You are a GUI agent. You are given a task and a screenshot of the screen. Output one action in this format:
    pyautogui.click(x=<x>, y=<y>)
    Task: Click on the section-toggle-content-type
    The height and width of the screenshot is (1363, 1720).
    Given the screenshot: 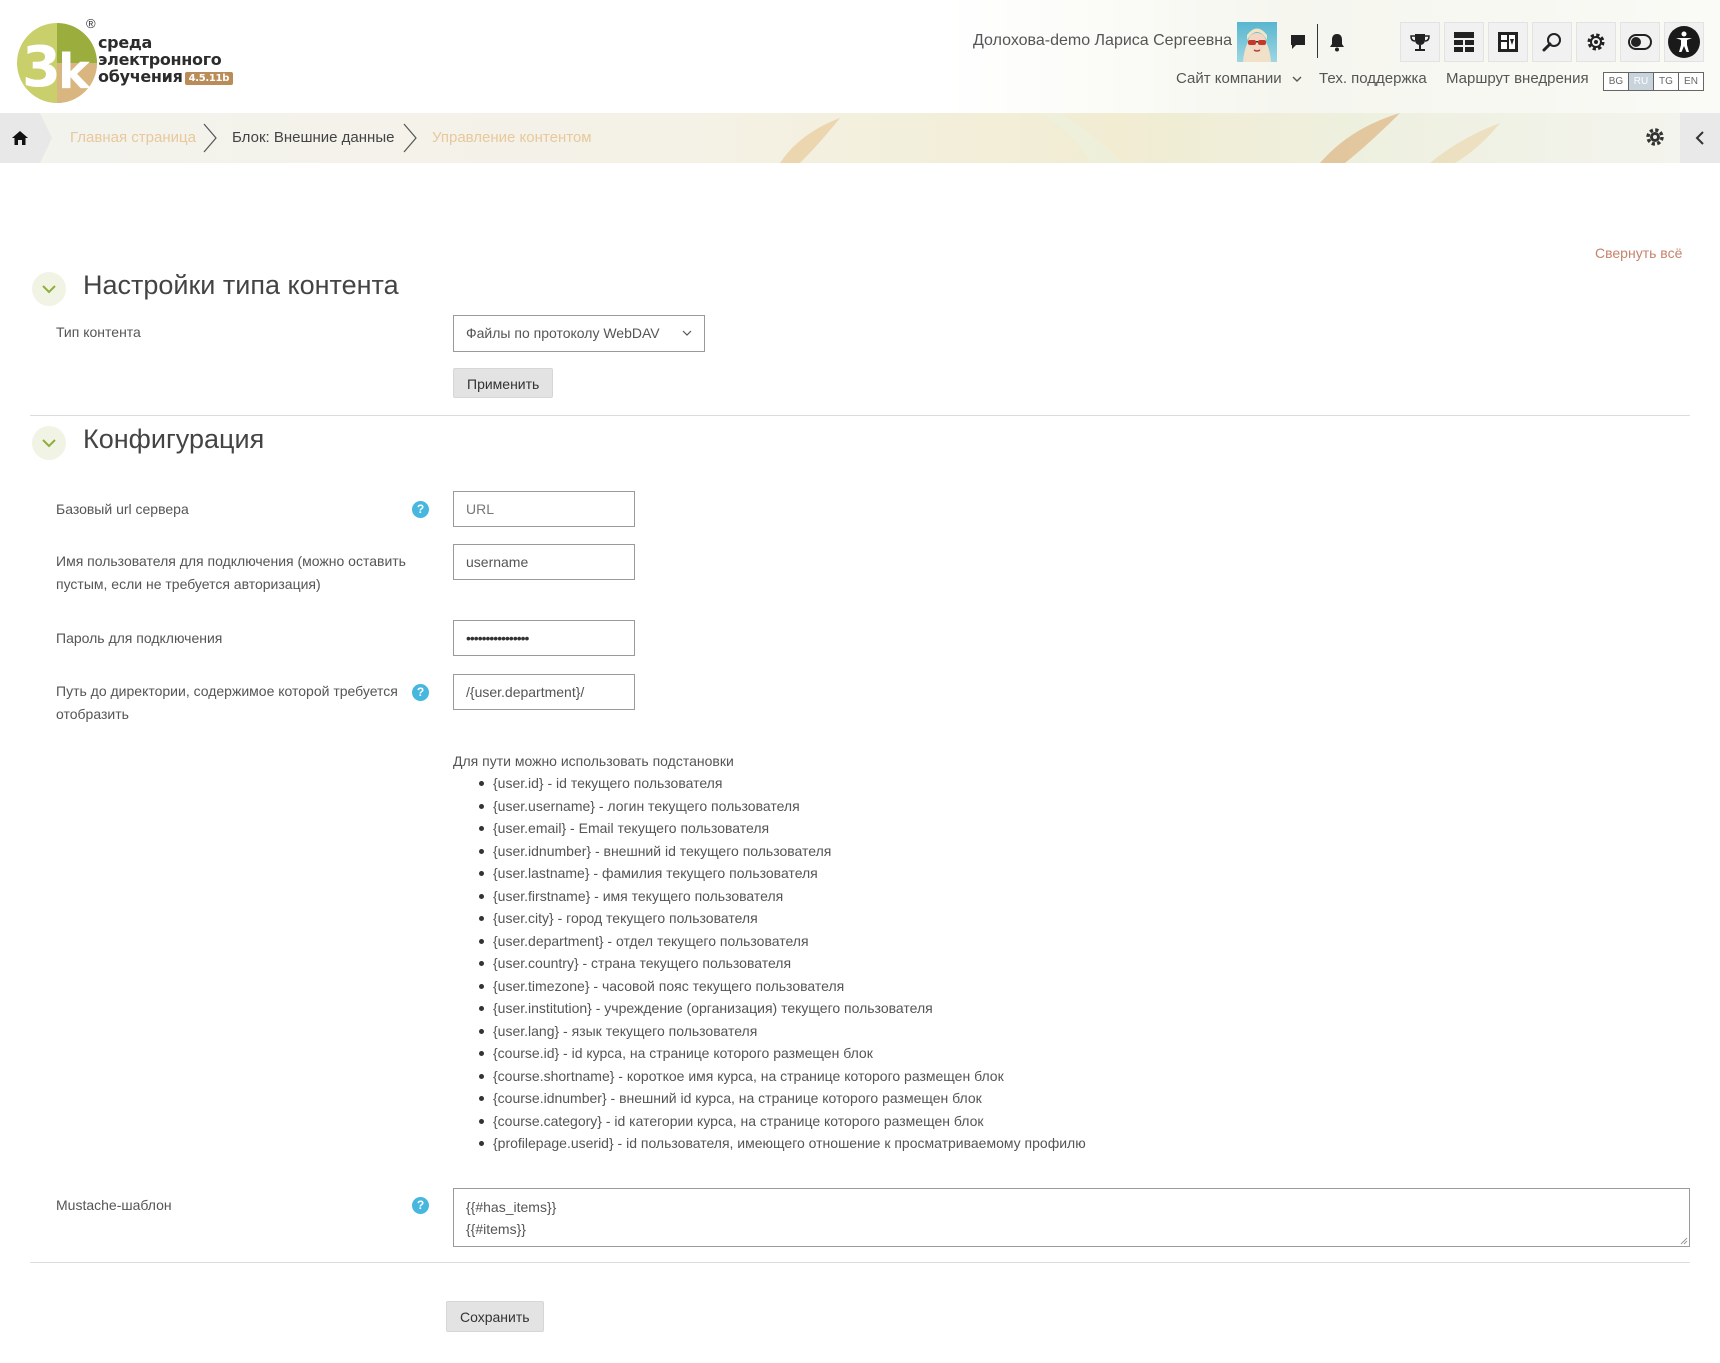 What is the action you would take?
    pyautogui.click(x=49, y=289)
    